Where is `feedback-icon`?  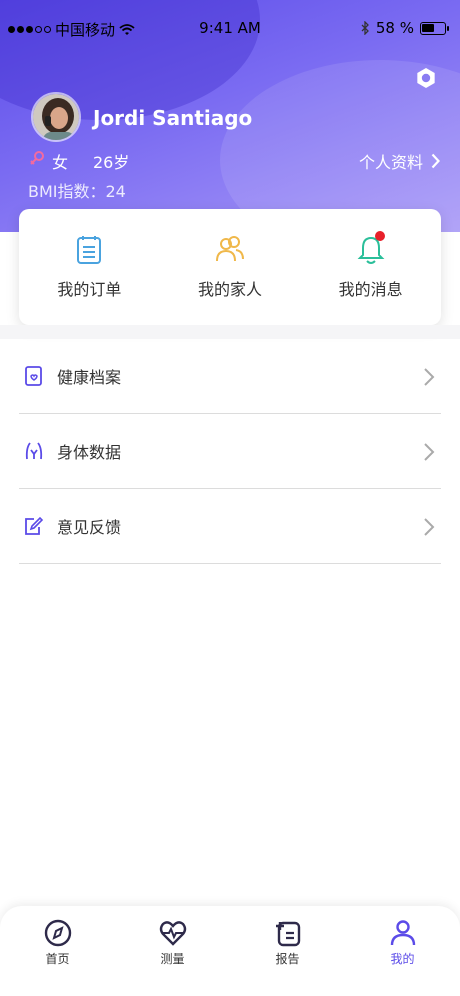 feedback-icon is located at coordinates (34, 525).